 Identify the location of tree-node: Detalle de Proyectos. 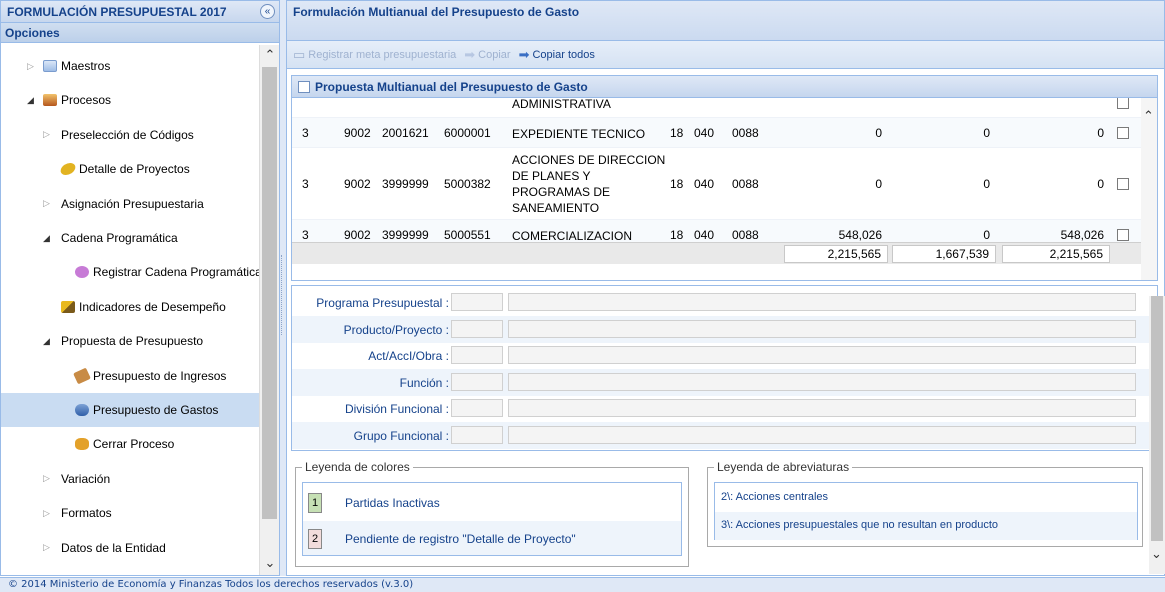
(130, 169).